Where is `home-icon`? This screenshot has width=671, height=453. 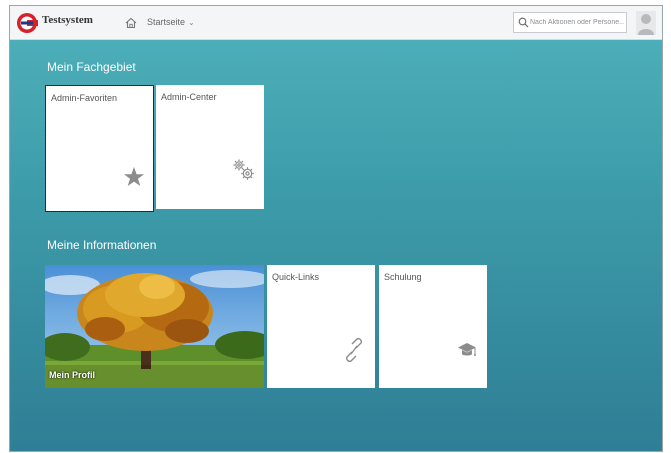
home-icon is located at coordinates (131, 23).